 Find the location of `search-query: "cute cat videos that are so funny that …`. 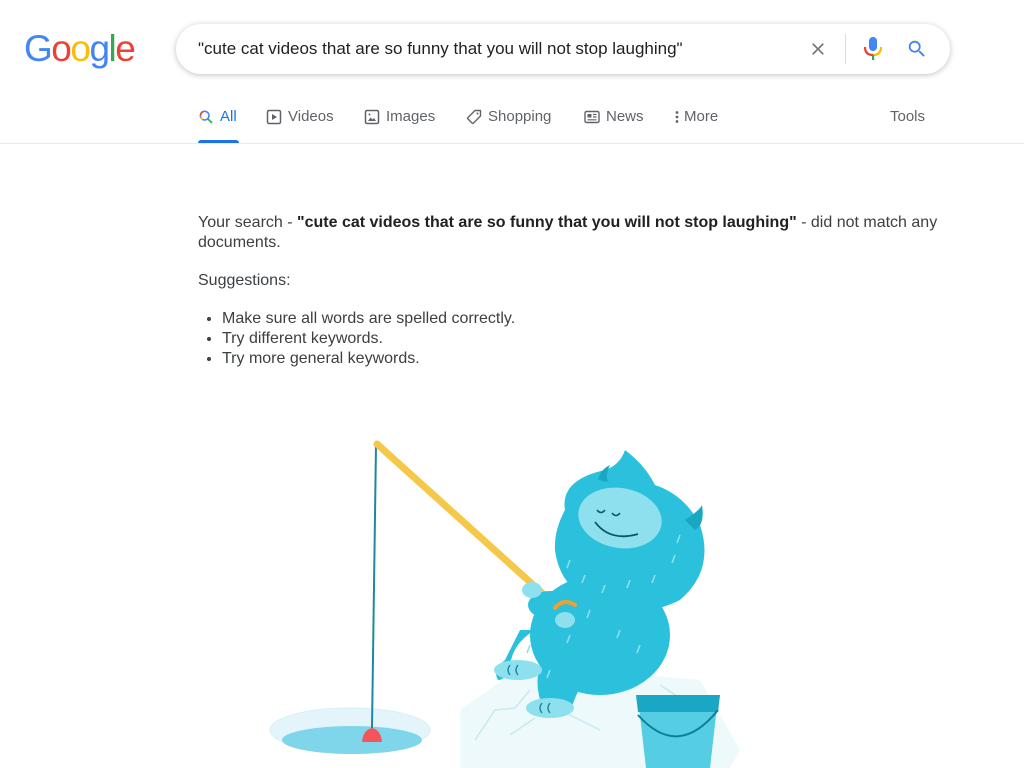

search-query: "cute cat videos that are so funny that … is located at coordinates (547, 222).